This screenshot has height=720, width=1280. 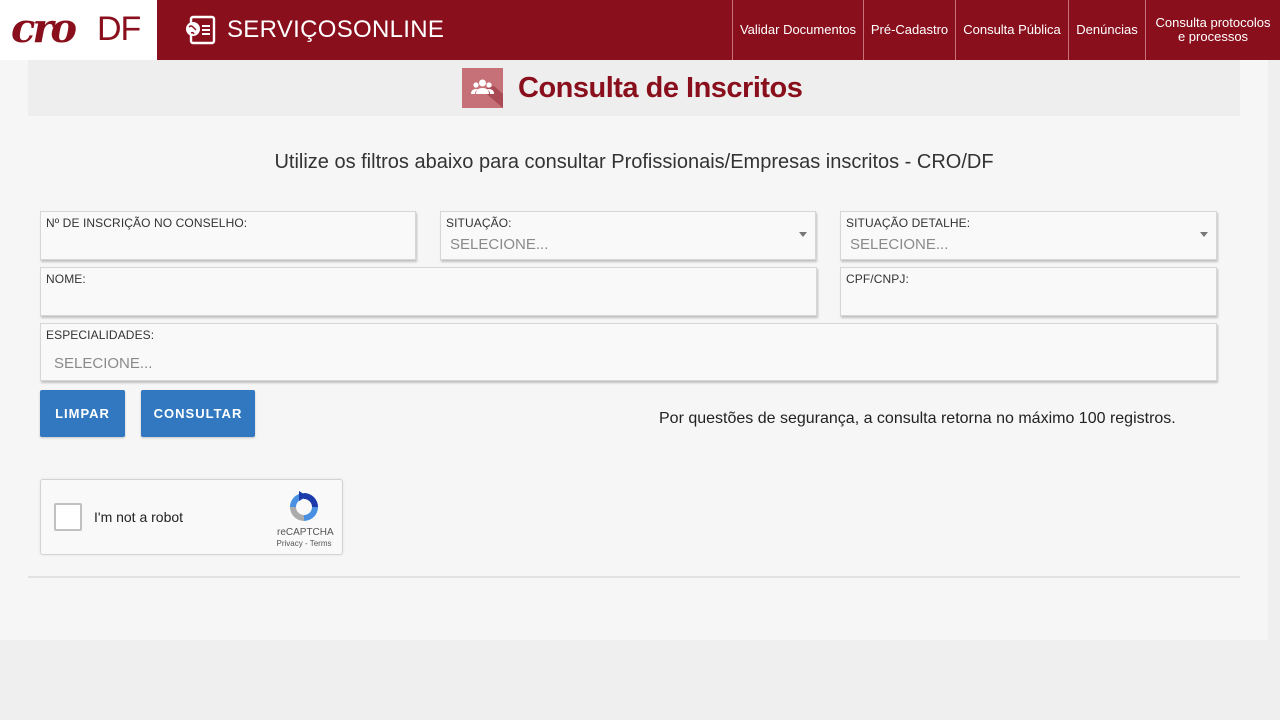 I want to click on users-icon, so click(x=482, y=88).